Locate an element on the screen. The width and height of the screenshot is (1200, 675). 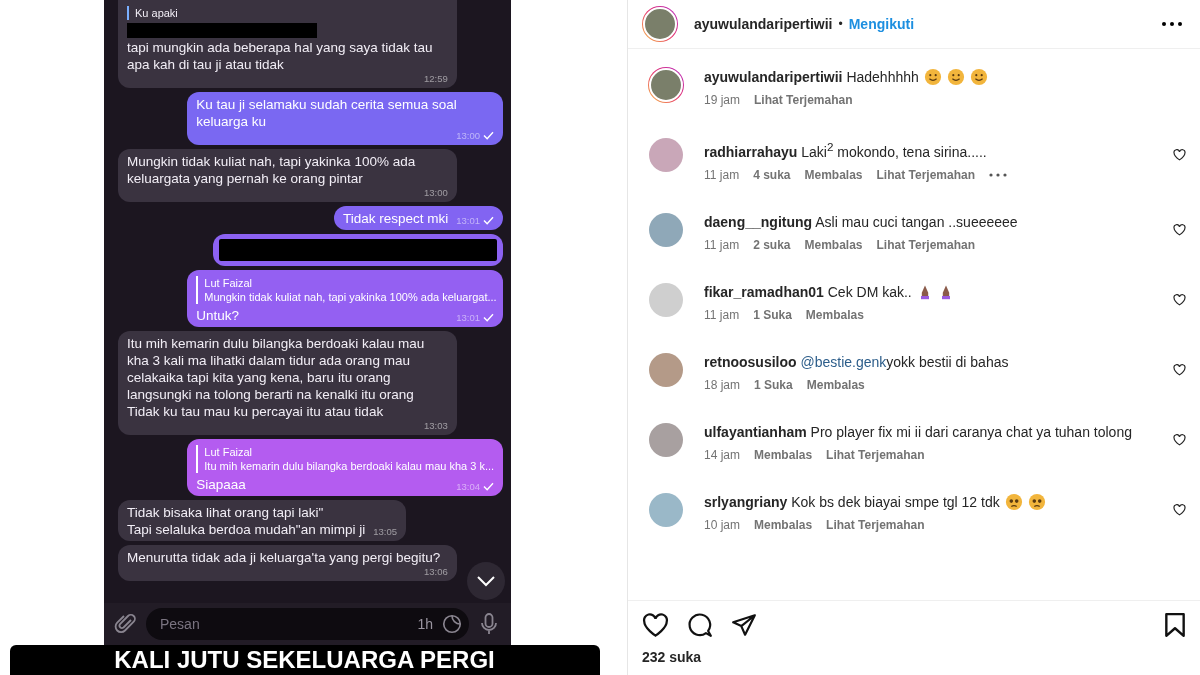
timer-label: 1h is located at coordinates (425, 624).